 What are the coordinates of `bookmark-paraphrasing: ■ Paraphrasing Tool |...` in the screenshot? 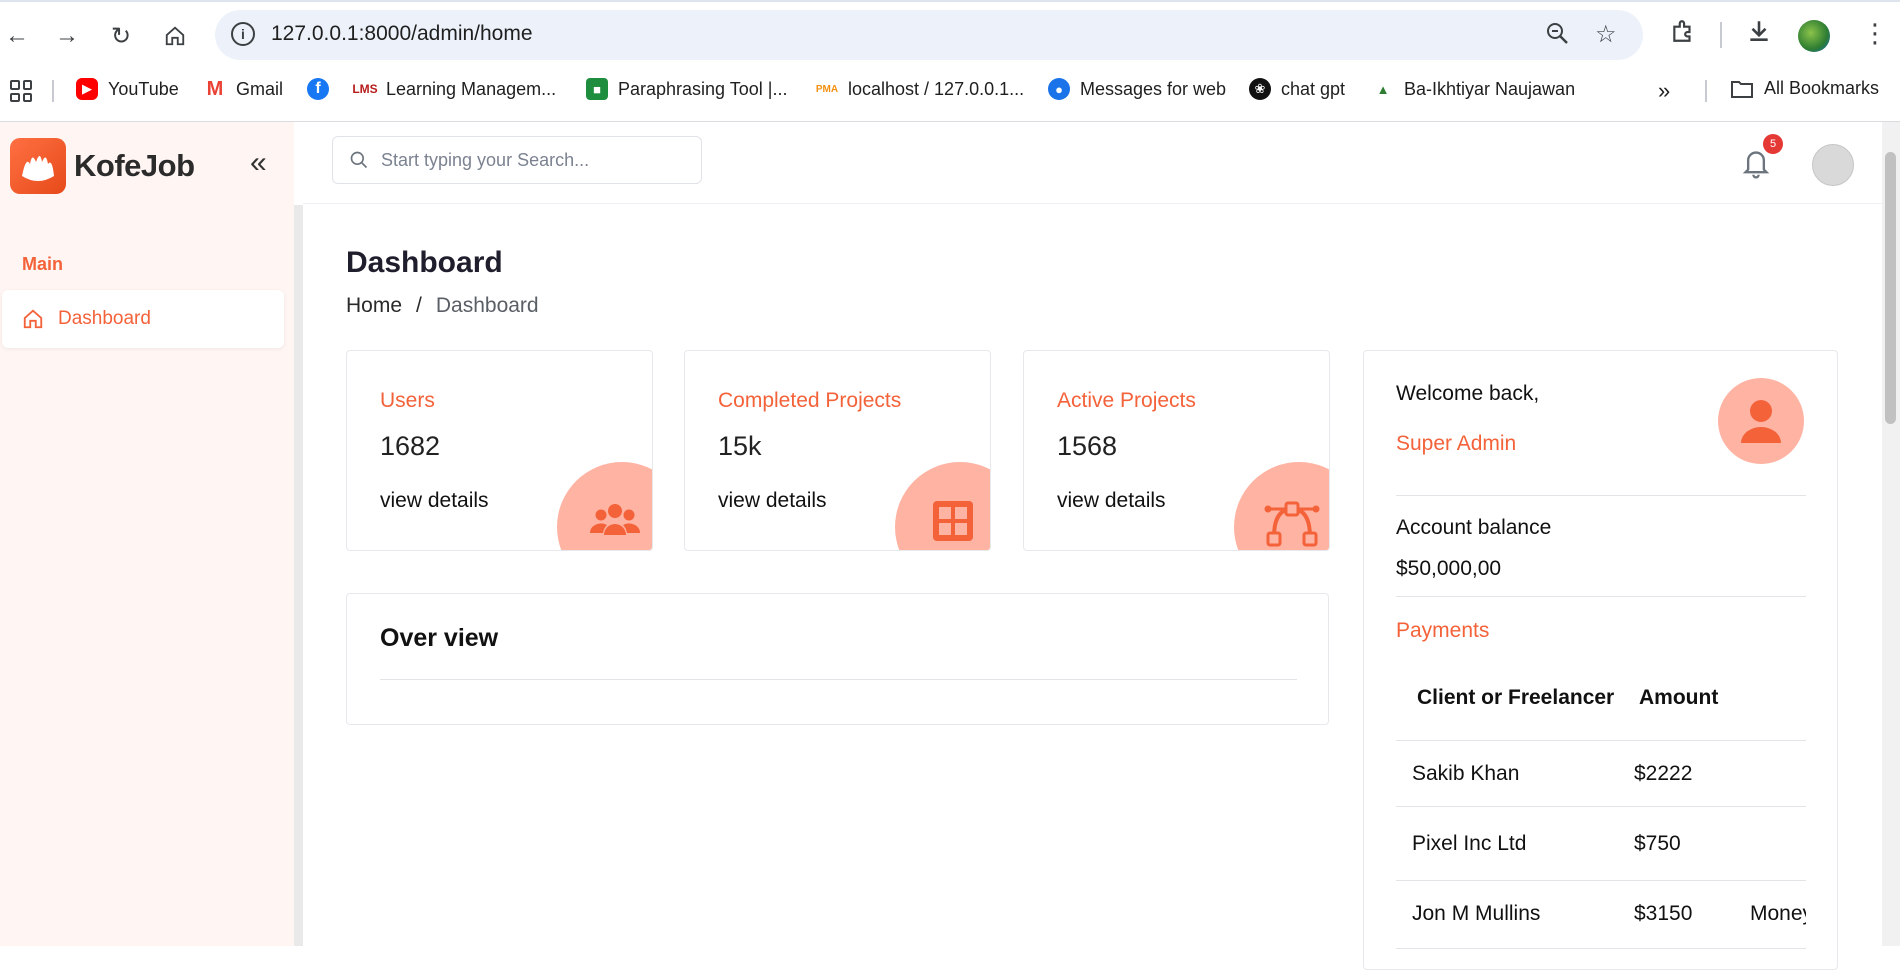 It's located at (686, 89).